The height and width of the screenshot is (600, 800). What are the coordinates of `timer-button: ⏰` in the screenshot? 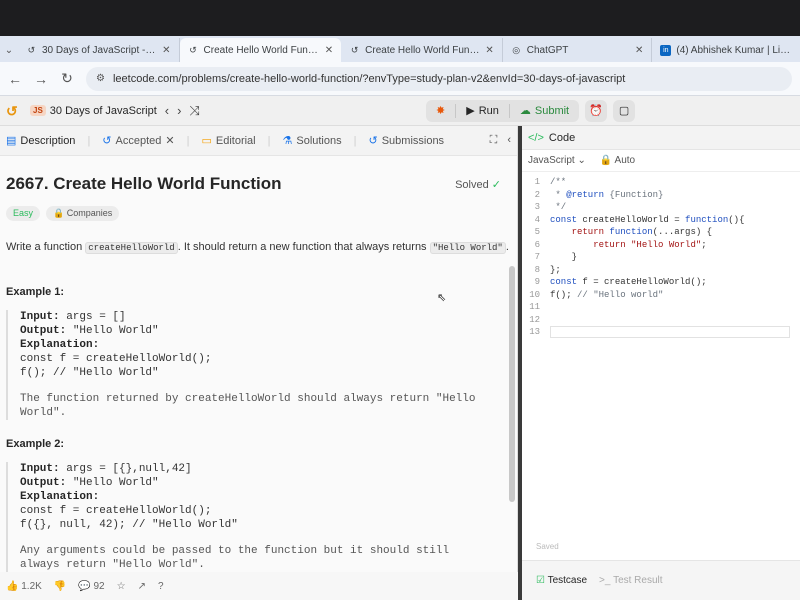 It's located at (596, 110).